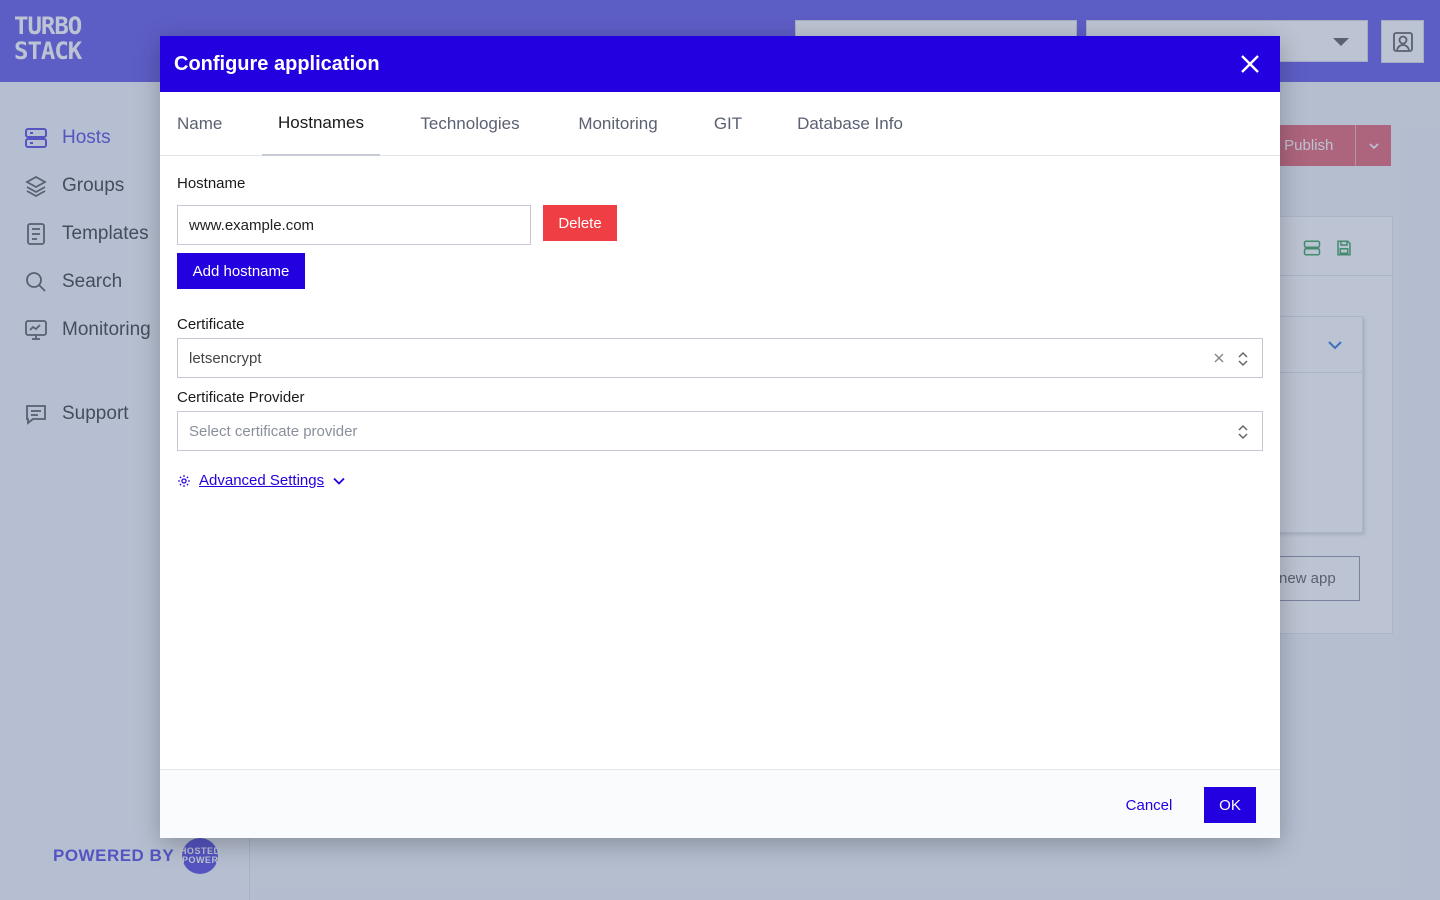 The image size is (1440, 900). Describe the element at coordinates (339, 481) in the screenshot. I see `chevron-down-icon` at that location.